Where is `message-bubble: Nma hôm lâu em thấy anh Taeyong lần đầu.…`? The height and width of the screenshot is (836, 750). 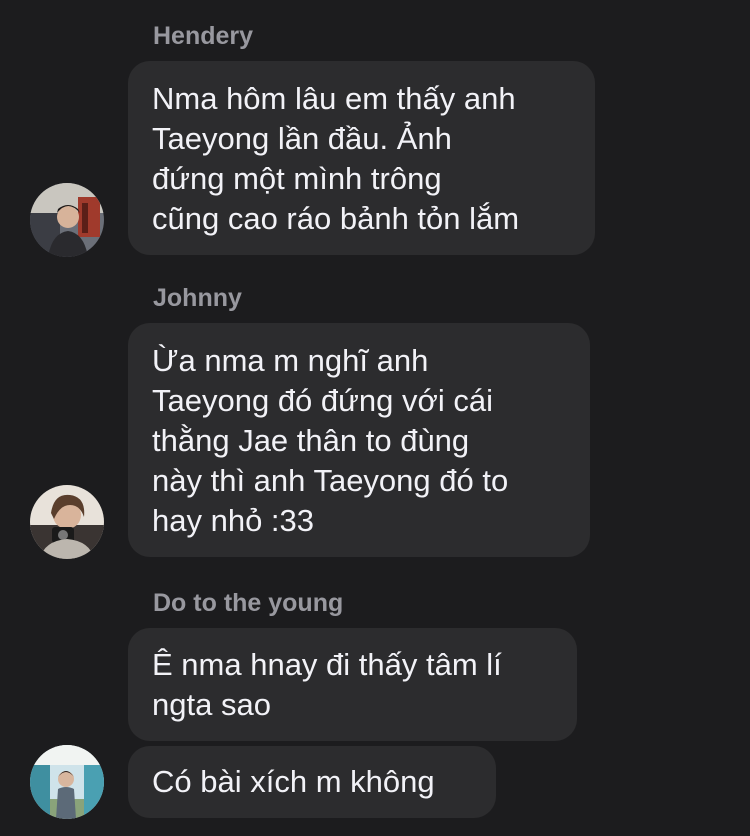 message-bubble: Nma hôm lâu em thấy anh Taeyong lần đầu.… is located at coordinates (361, 158).